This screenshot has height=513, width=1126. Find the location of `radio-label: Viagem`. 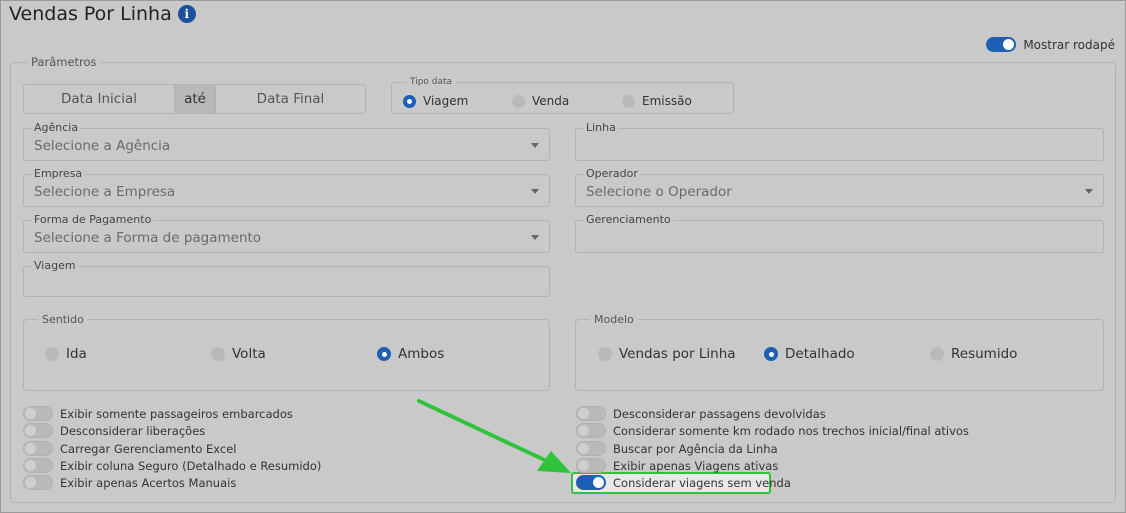

radio-label: Viagem is located at coordinates (446, 101).